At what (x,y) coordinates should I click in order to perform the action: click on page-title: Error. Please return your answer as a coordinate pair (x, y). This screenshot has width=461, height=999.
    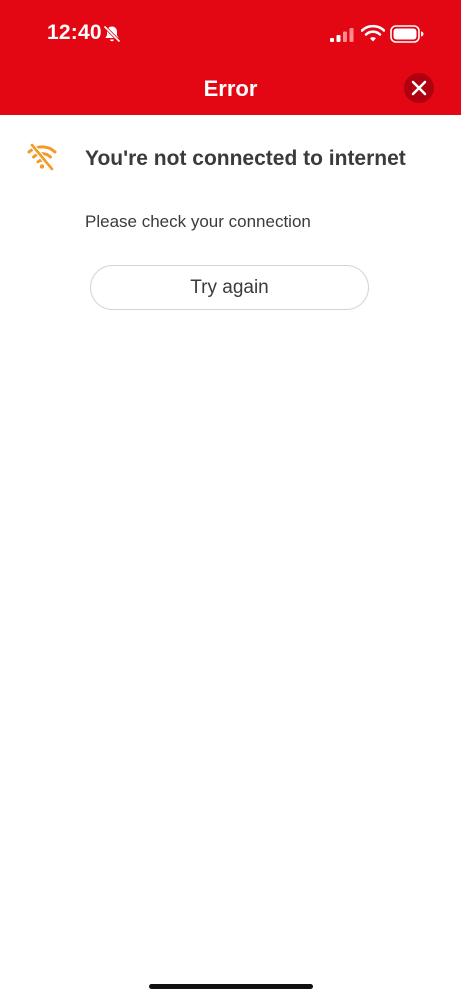
    Looking at the image, I should click on (230, 88).